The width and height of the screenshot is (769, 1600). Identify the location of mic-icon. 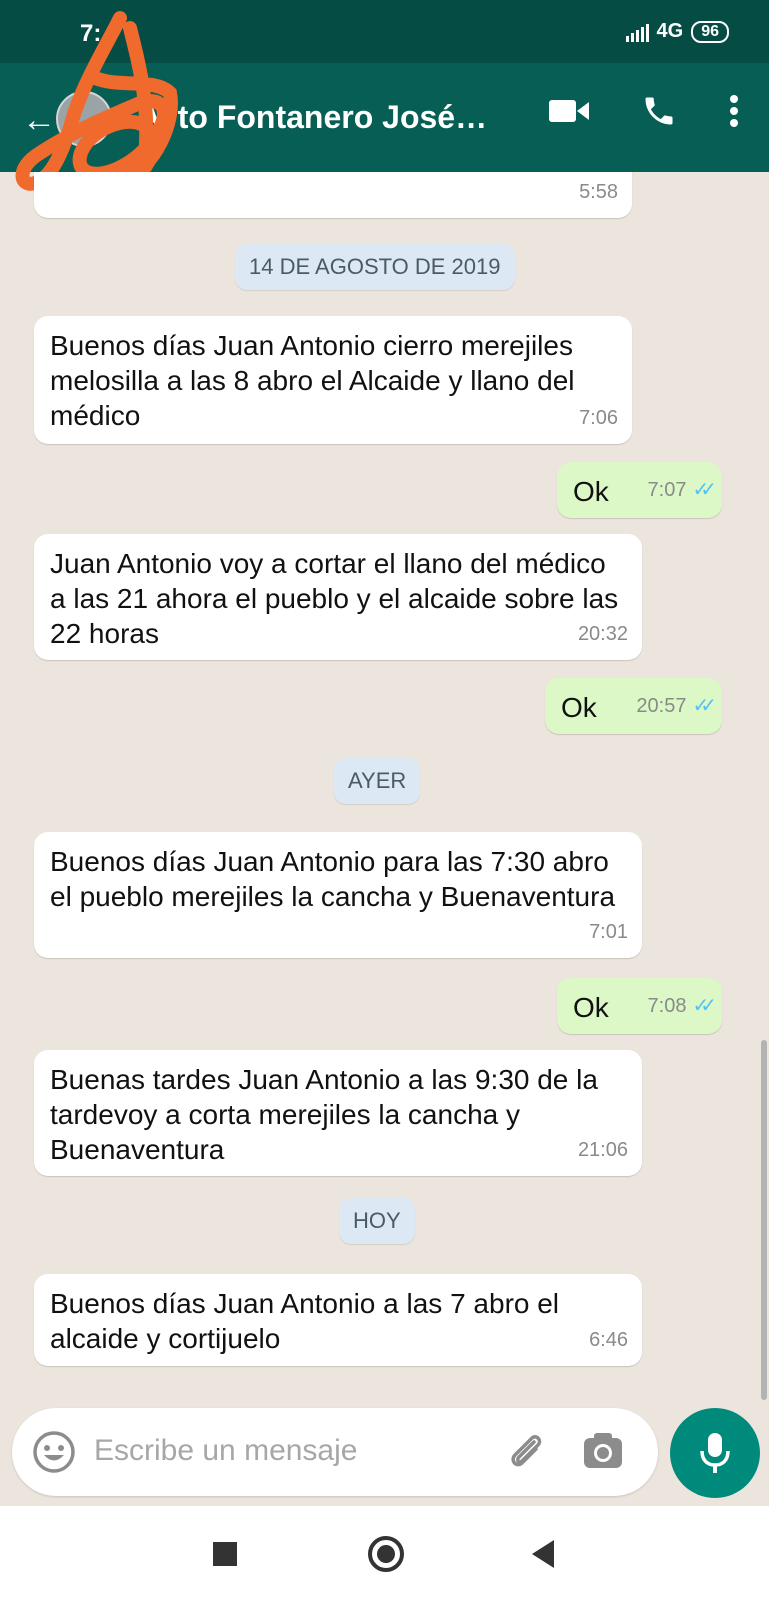
(715, 1453).